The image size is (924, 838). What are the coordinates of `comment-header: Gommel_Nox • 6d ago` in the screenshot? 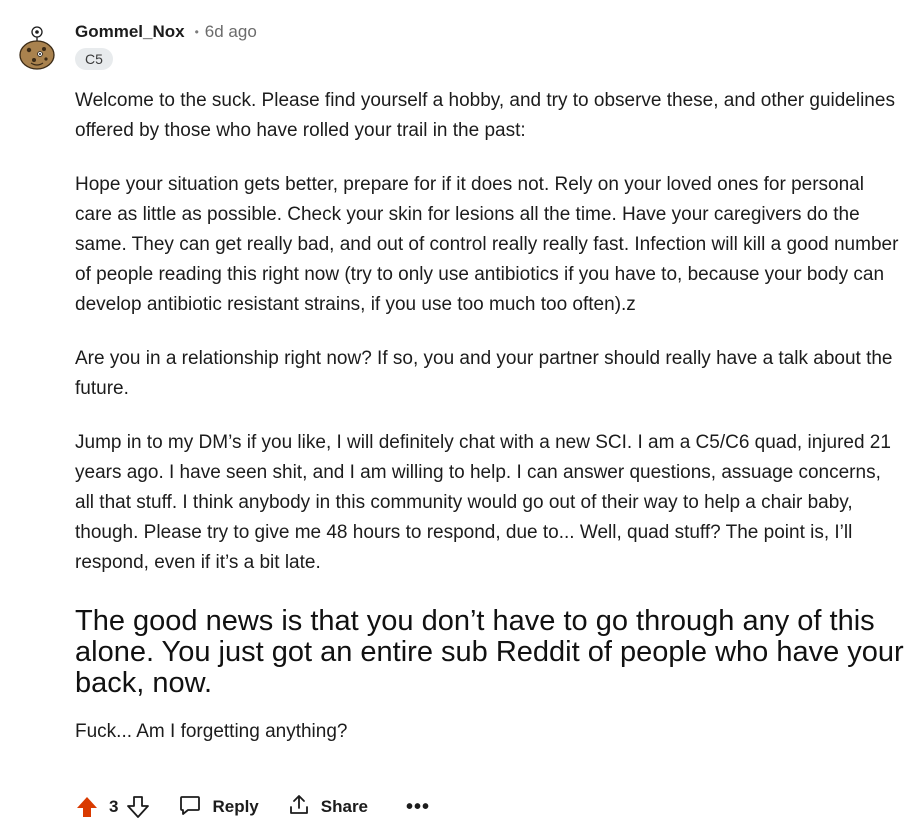 It's located at (166, 32).